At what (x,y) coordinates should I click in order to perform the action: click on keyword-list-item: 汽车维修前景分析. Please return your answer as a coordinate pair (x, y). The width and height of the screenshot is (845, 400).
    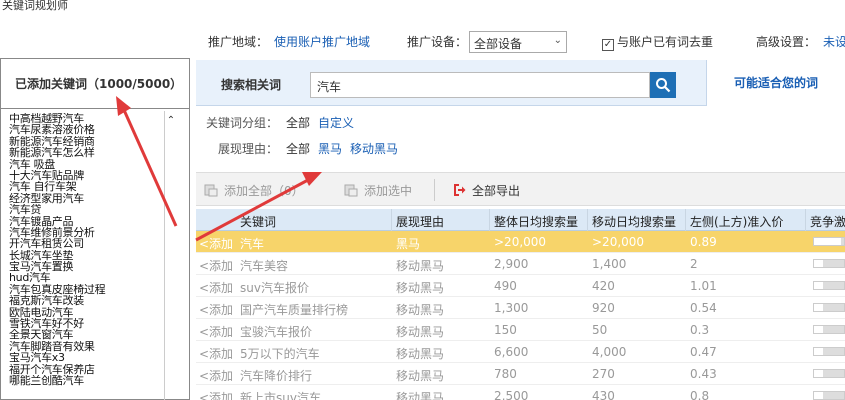
    Looking at the image, I should click on (86, 232).